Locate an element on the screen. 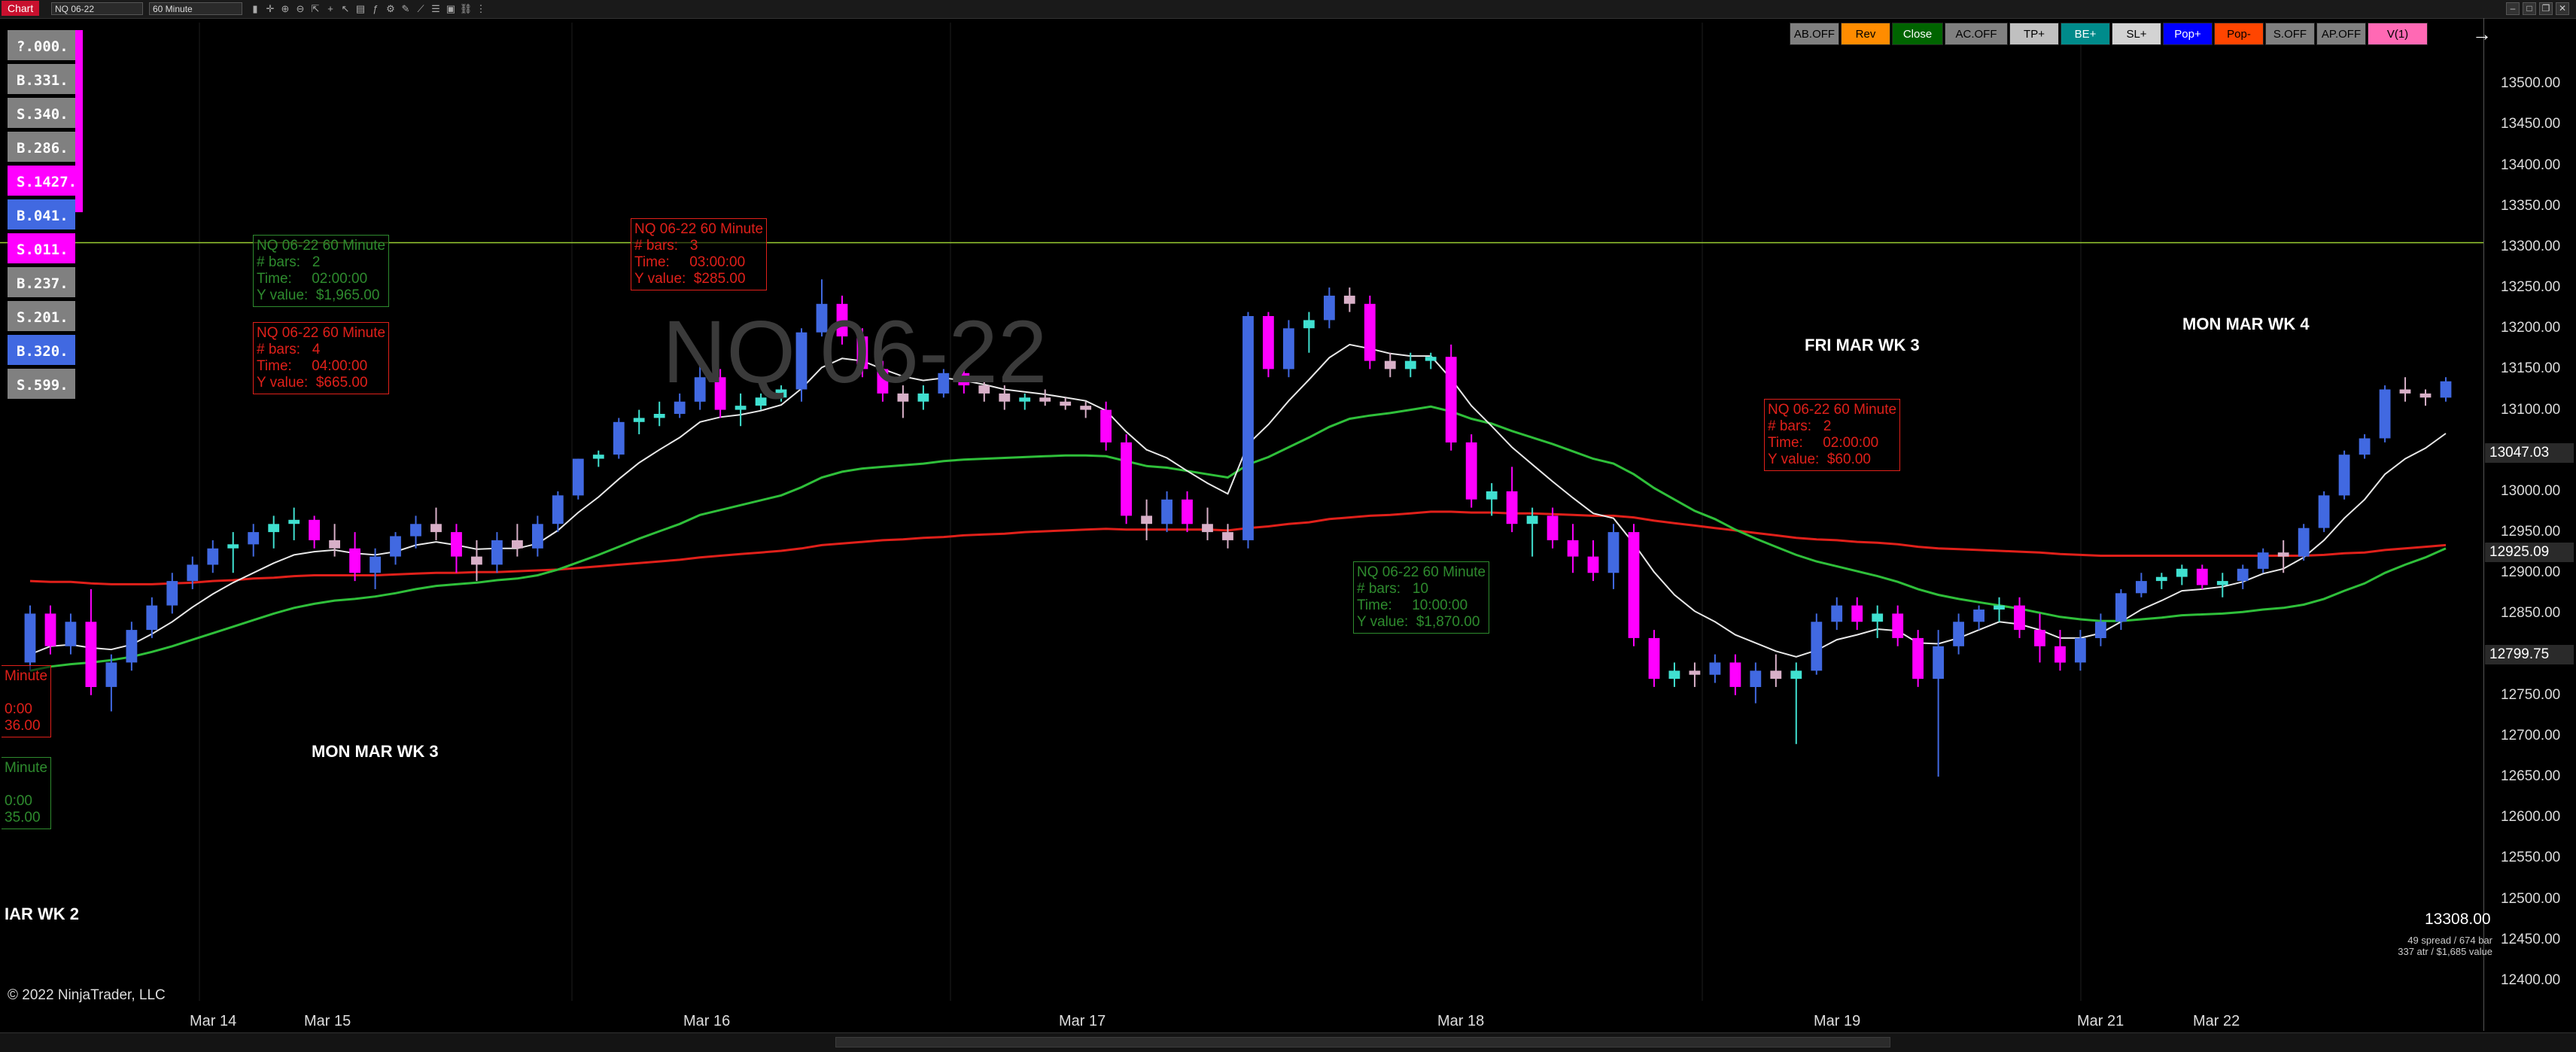 The width and height of the screenshot is (2576, 1052). price-tick-label: 13300.00 is located at coordinates (2531, 246).